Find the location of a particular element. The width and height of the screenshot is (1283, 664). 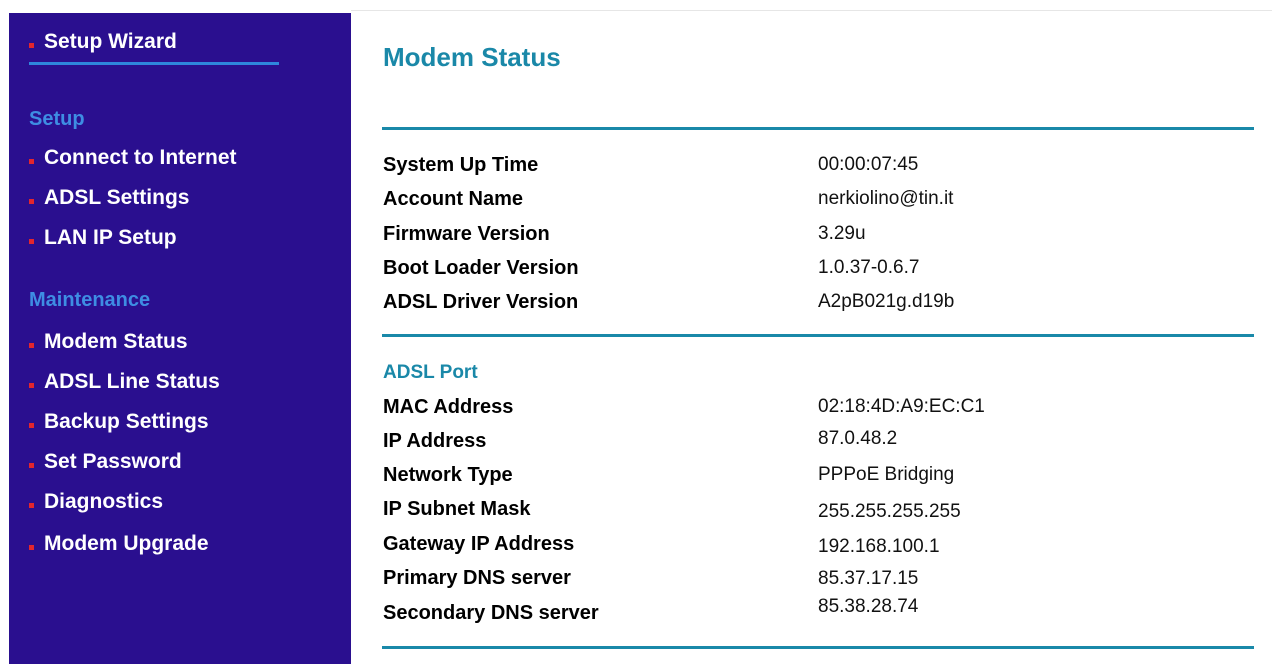

divider-middle is located at coordinates (818, 335).